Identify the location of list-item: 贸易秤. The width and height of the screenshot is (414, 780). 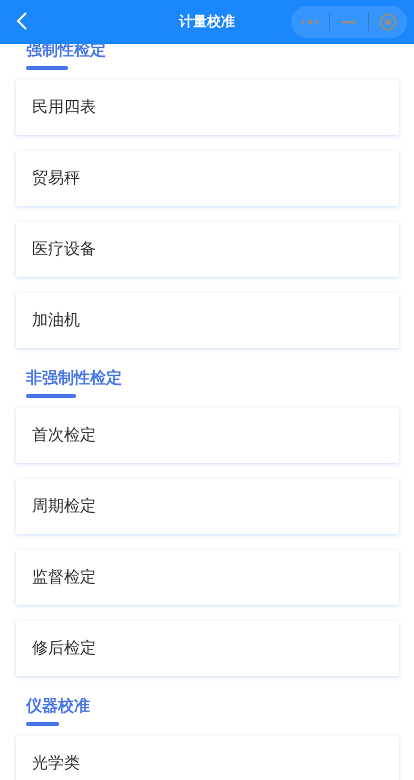
(207, 178).